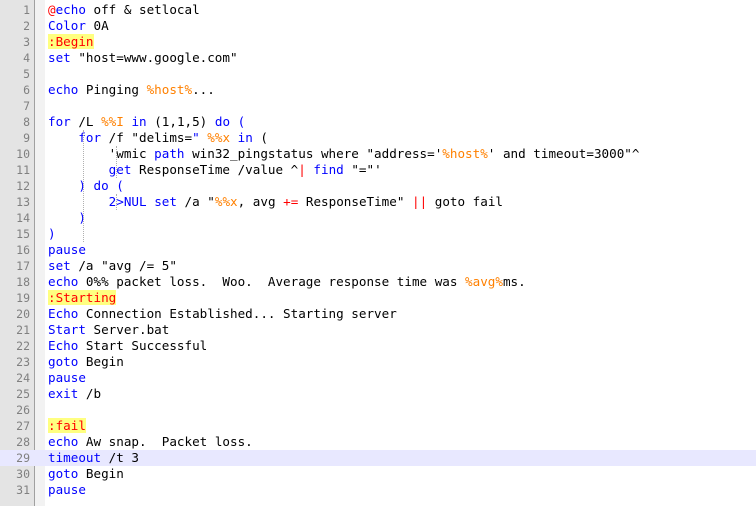  What do you see at coordinates (222, 121) in the screenshot?
I see `keyword-token: do` at bounding box center [222, 121].